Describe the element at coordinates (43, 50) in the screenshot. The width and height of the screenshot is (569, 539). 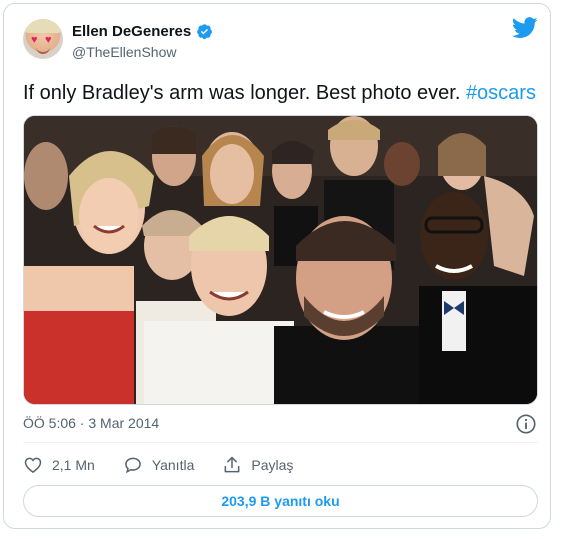
I see `avatar-mouth` at that location.